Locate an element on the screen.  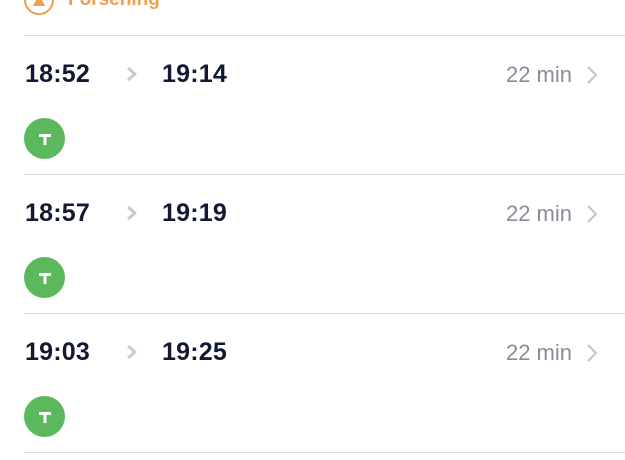
delay-notice: Forsening is located at coordinates (92, 7).